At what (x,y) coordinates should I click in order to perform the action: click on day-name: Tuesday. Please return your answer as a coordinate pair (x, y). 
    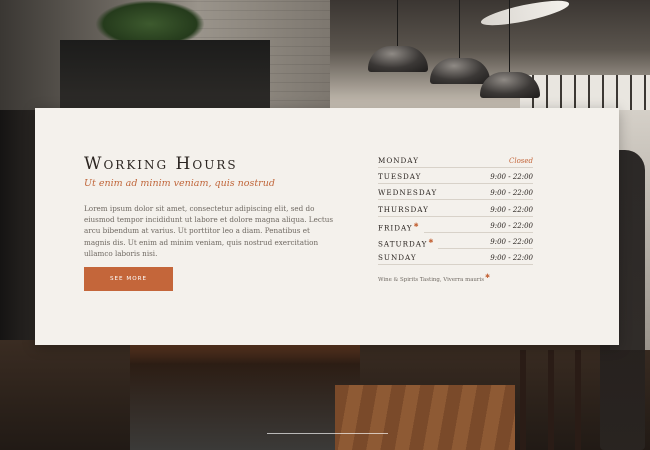
    Looking at the image, I should click on (400, 177).